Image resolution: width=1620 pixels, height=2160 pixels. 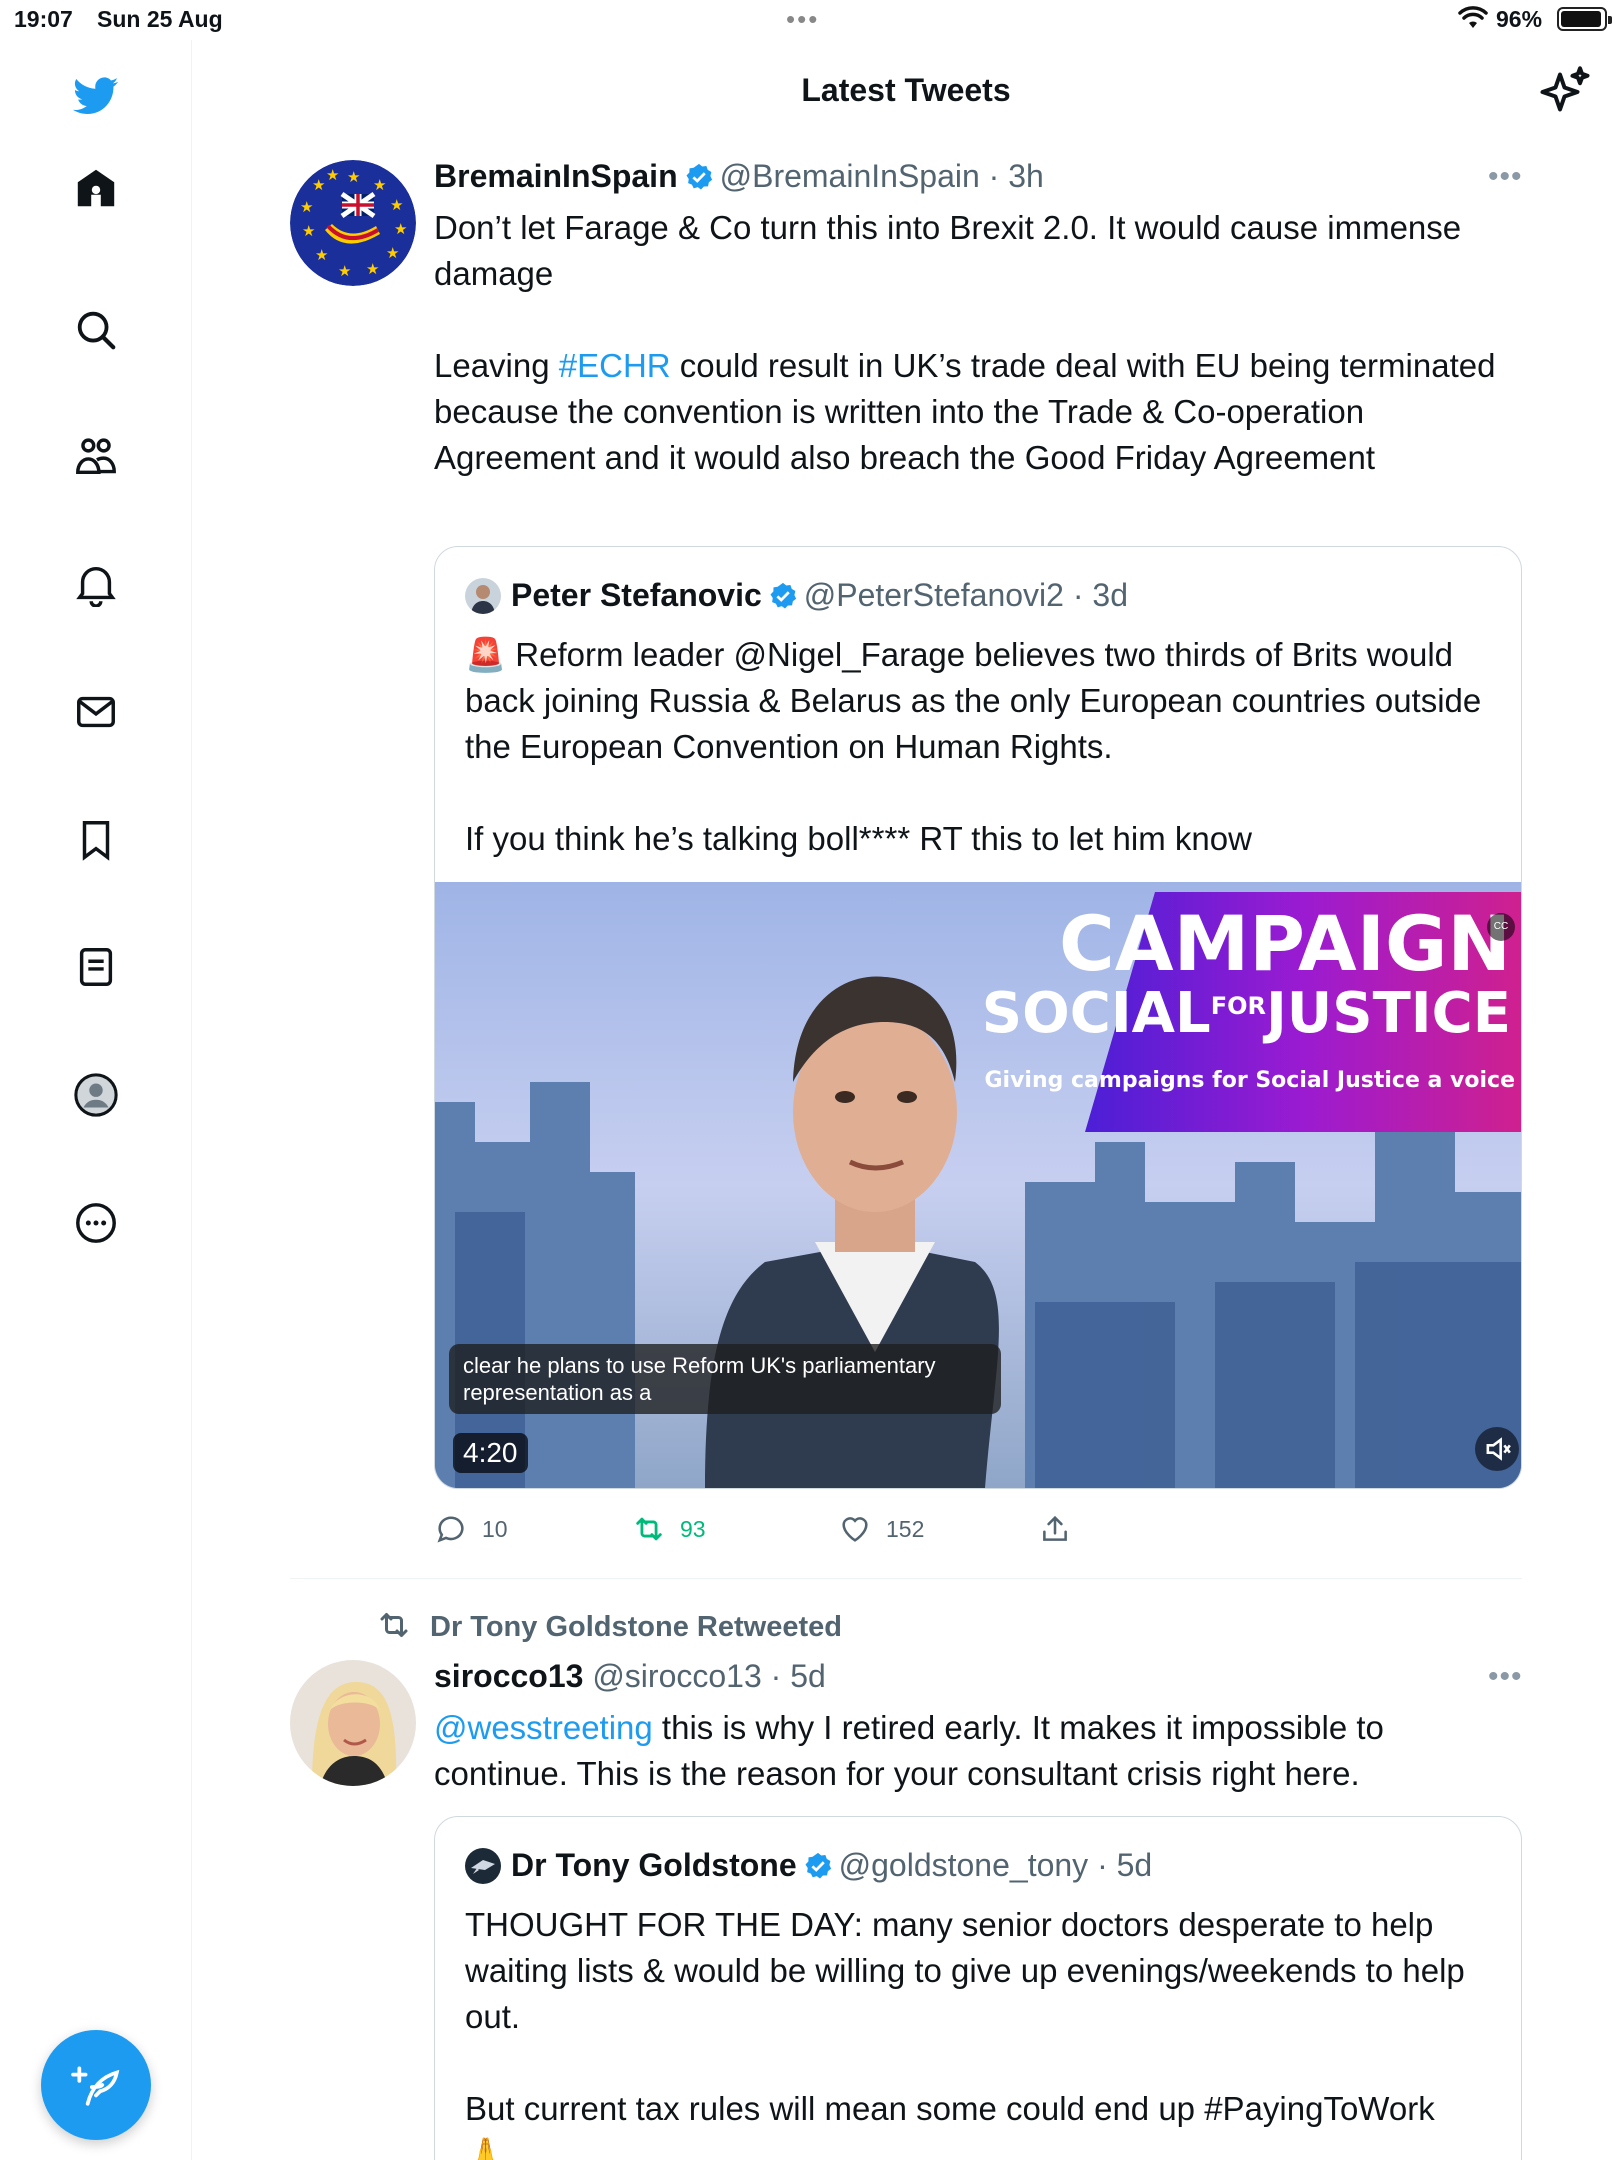 What do you see at coordinates (850, 176) in the screenshot?
I see `author-handle: @BremainInSpain` at bounding box center [850, 176].